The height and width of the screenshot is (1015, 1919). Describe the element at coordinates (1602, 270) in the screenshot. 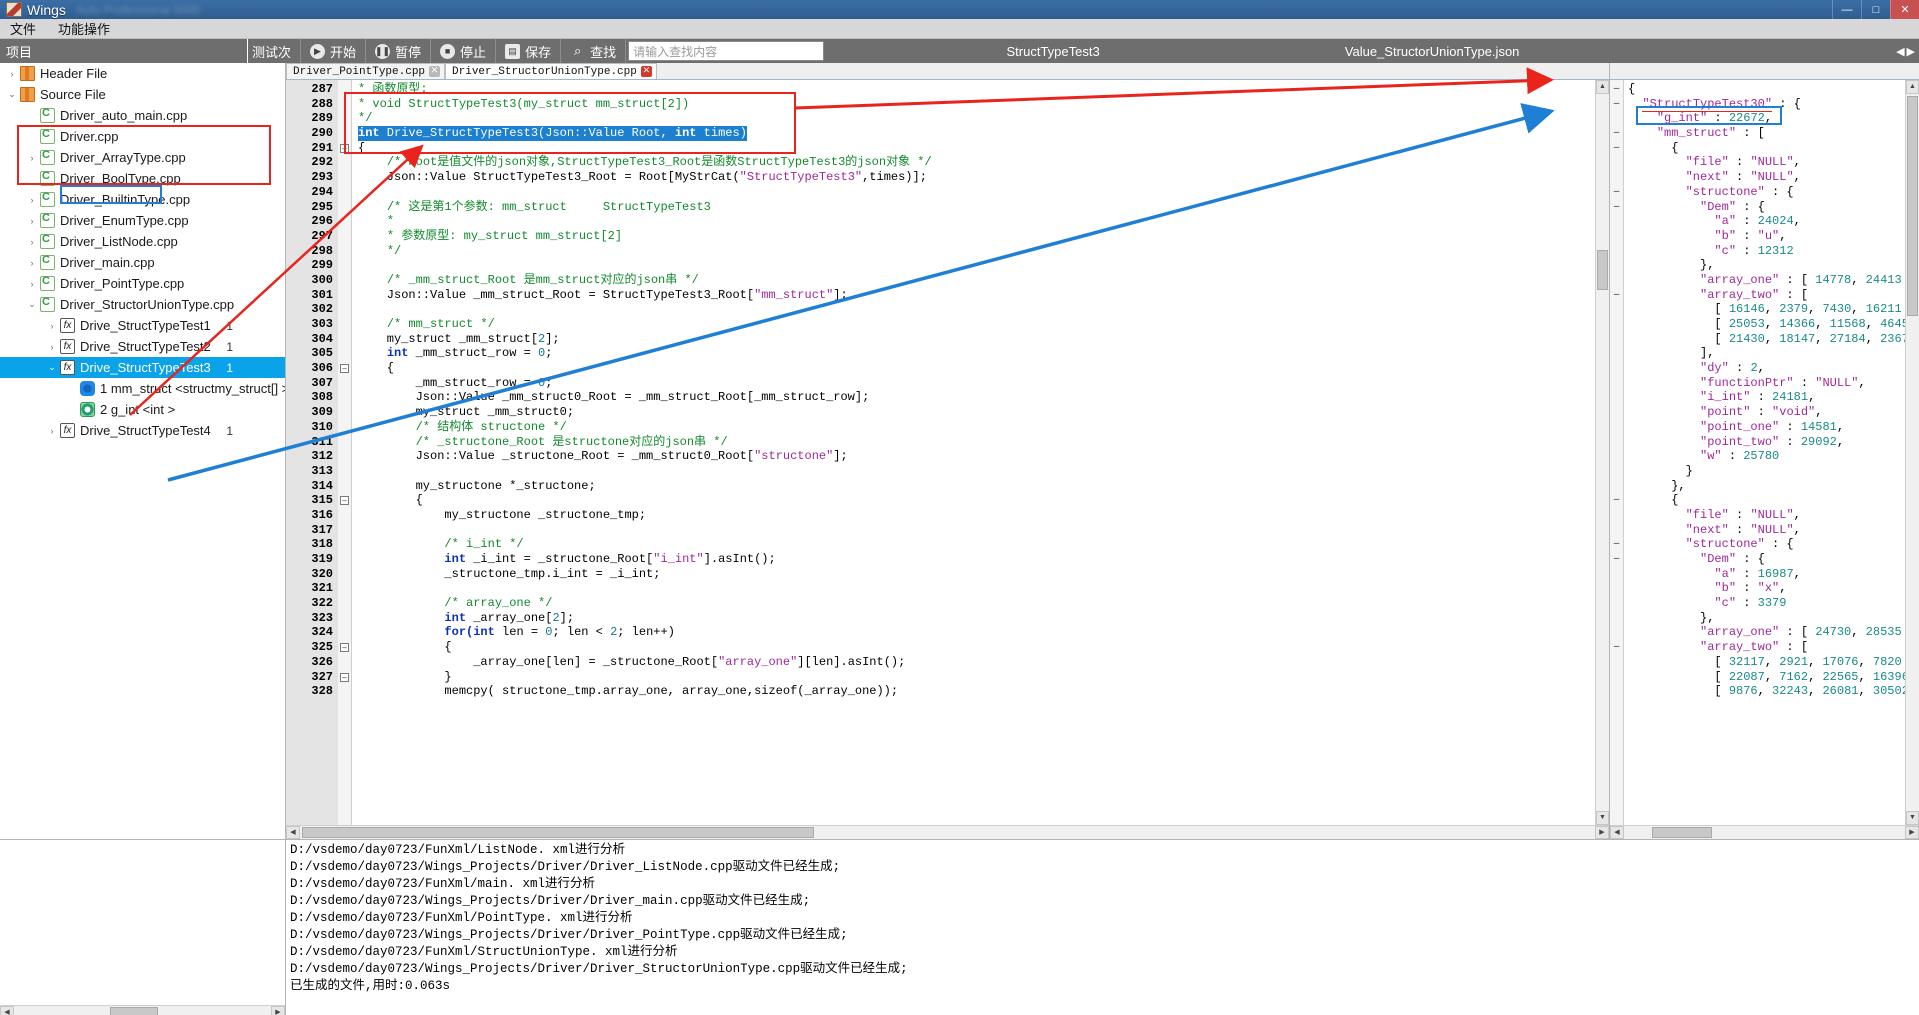

I see `editor-scroll-thumb` at that location.